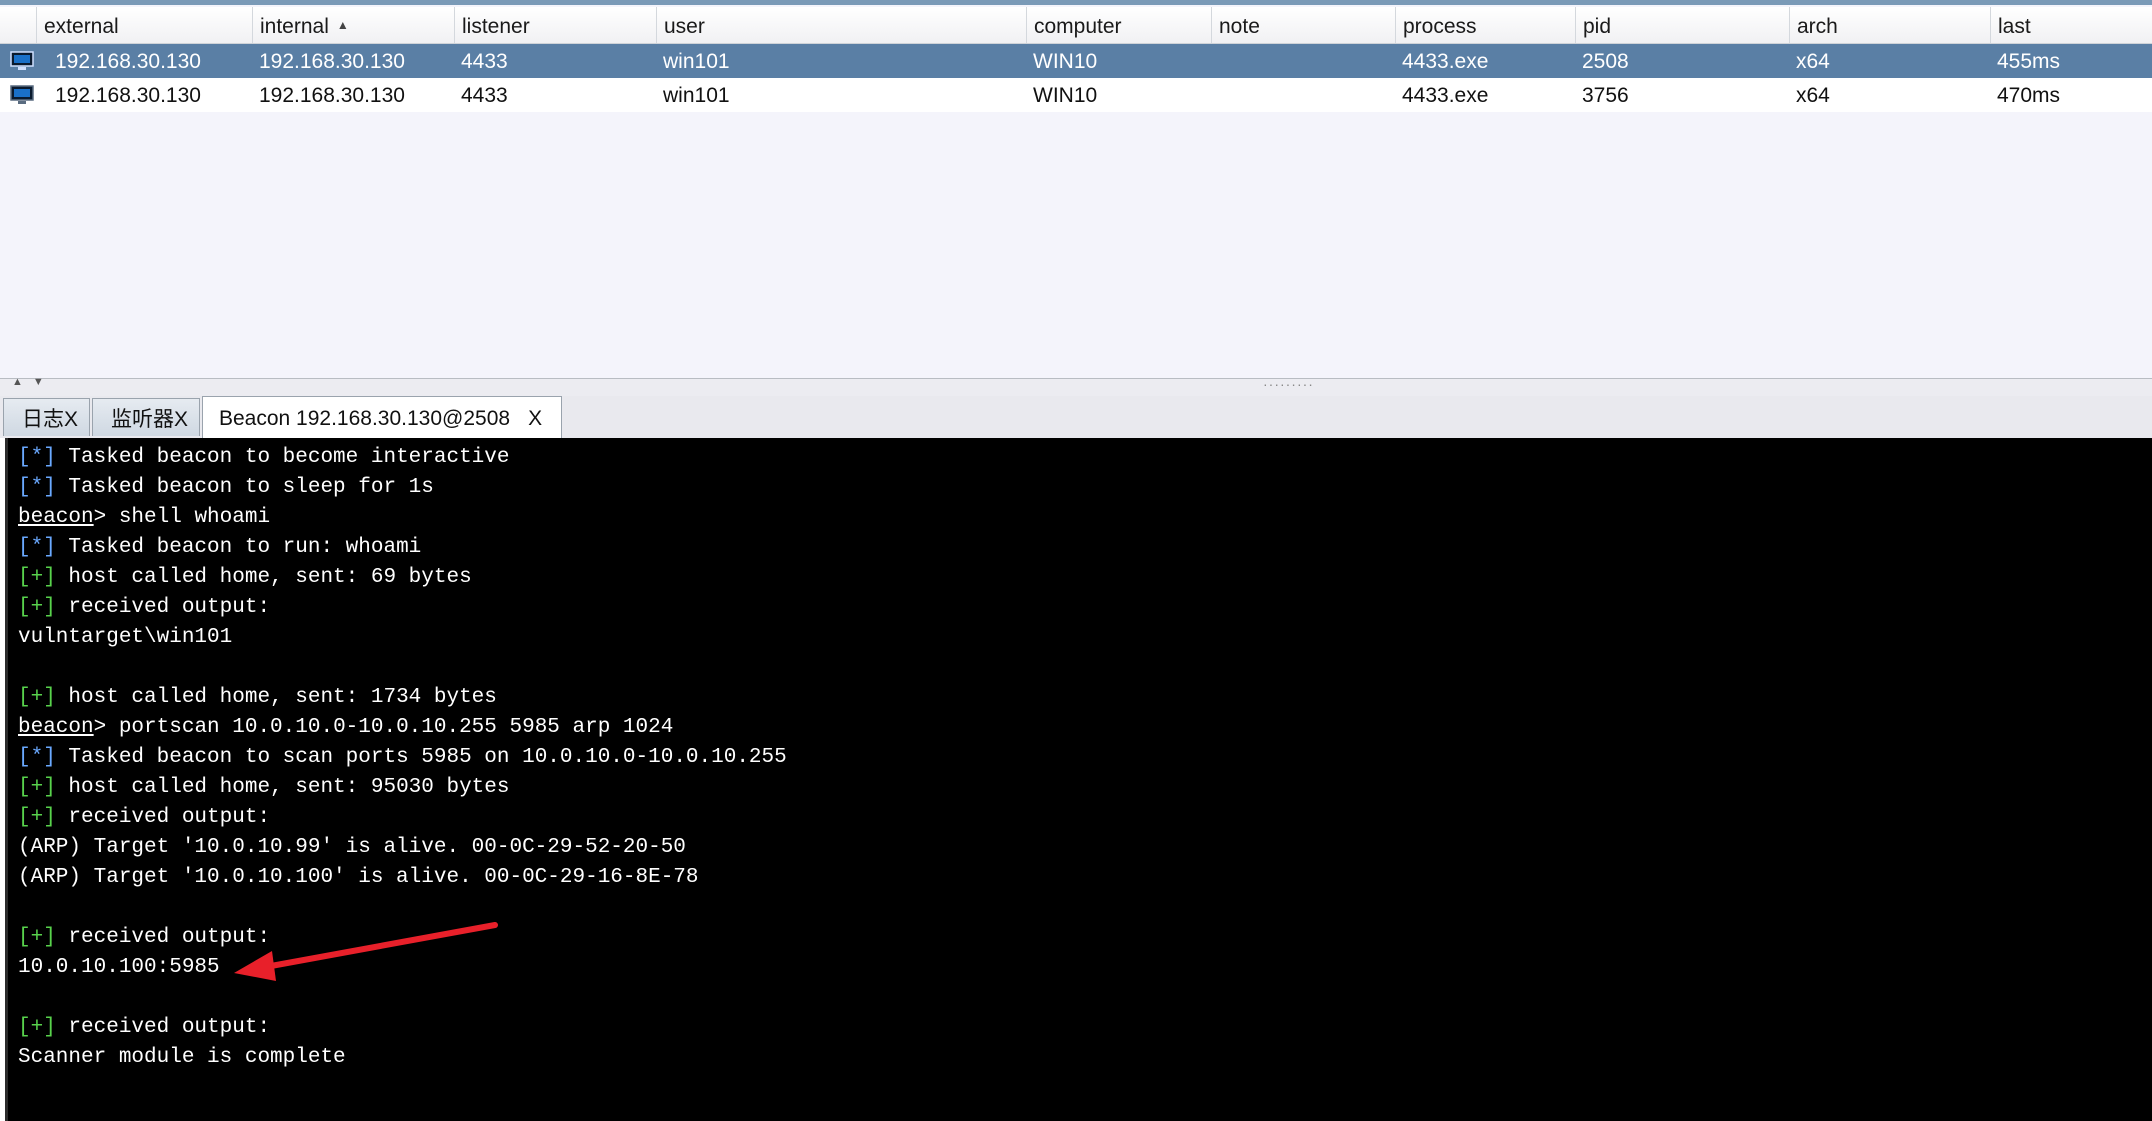 This screenshot has height=1121, width=2152. I want to click on drag-grip-icon: ·········, so click(1288, 384).